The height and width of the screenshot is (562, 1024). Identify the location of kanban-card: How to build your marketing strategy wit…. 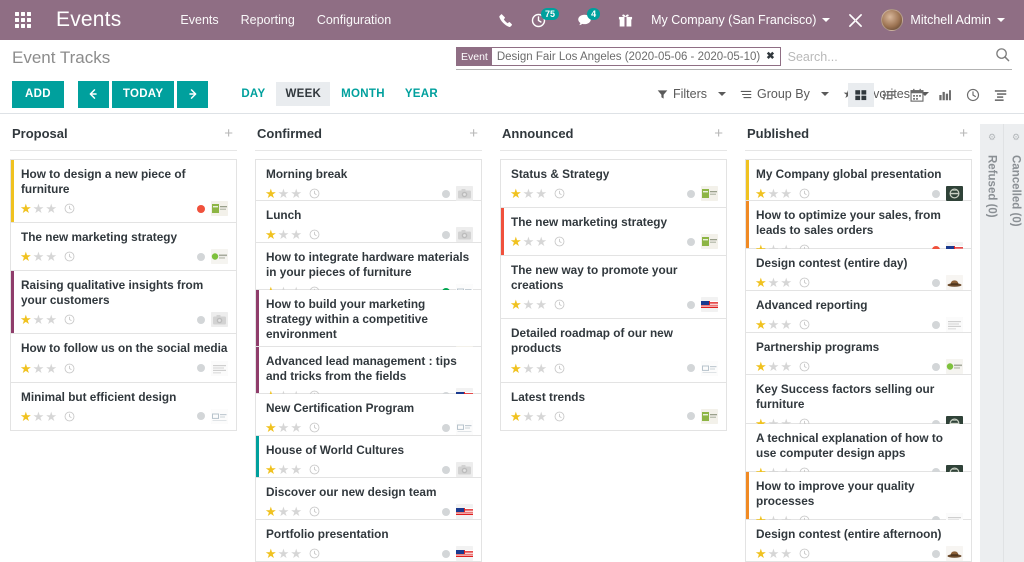
(368, 325).